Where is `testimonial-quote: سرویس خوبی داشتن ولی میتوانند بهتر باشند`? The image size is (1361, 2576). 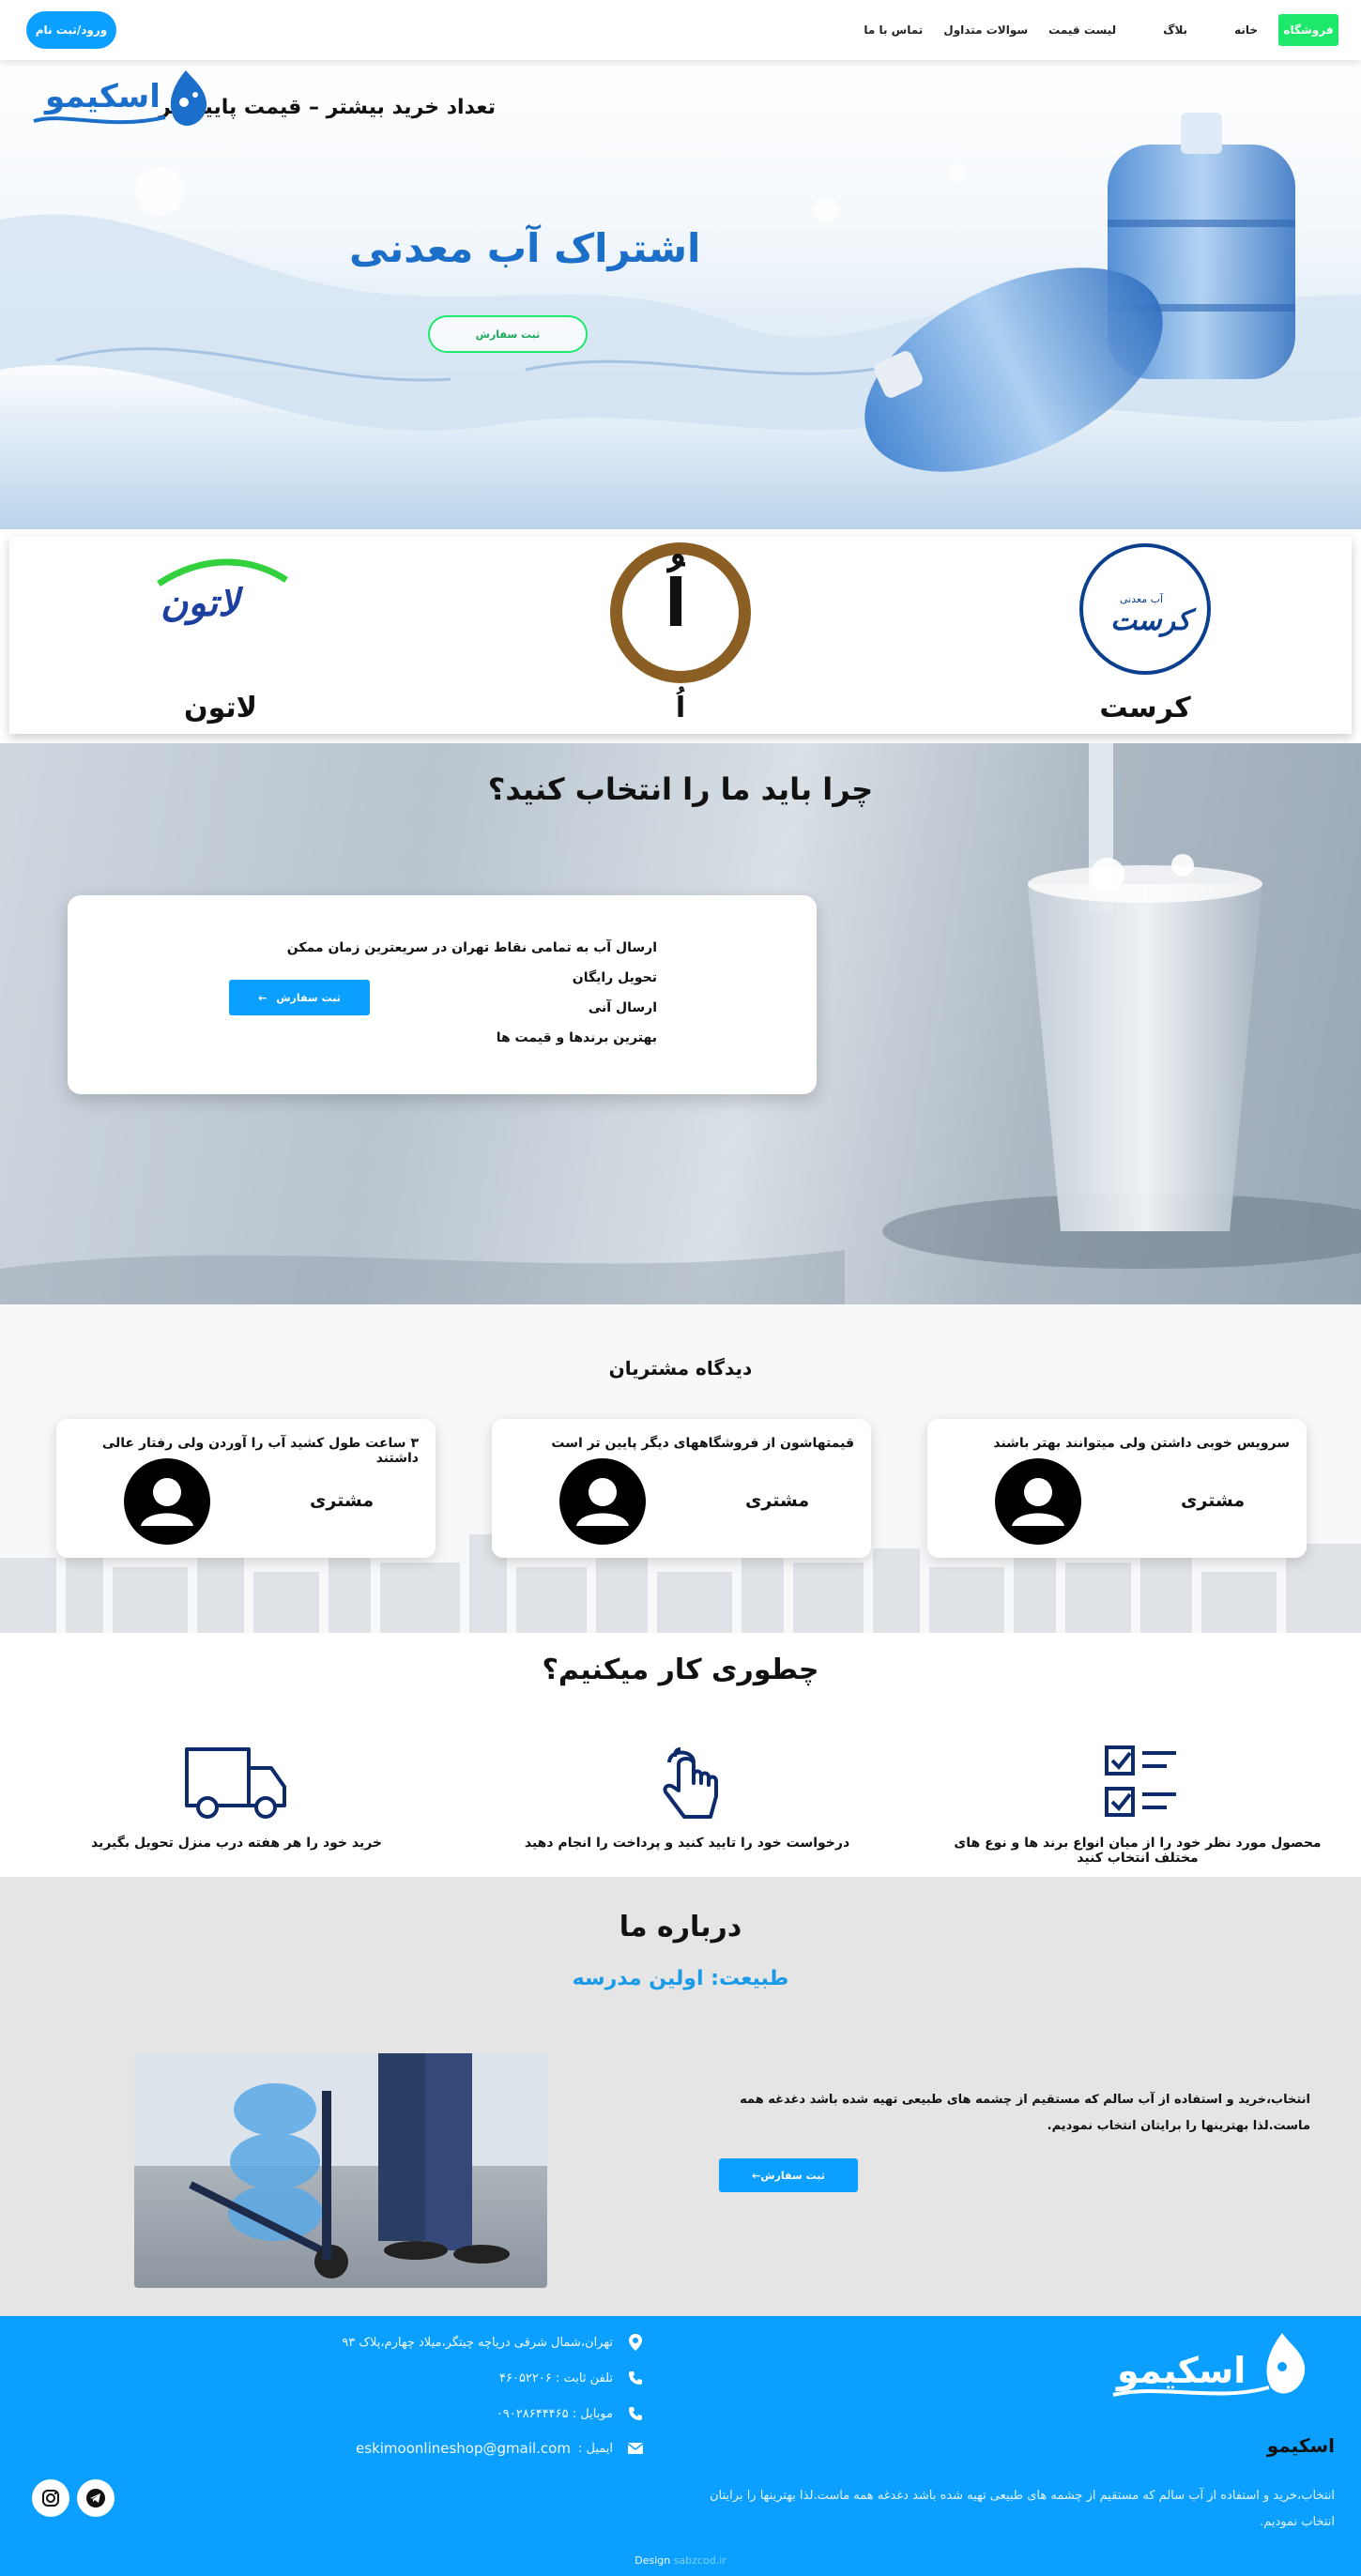 testimonial-quote: سرویس خوبی داشتن ولی میتوانند بهتر باشند is located at coordinates (1141, 1443).